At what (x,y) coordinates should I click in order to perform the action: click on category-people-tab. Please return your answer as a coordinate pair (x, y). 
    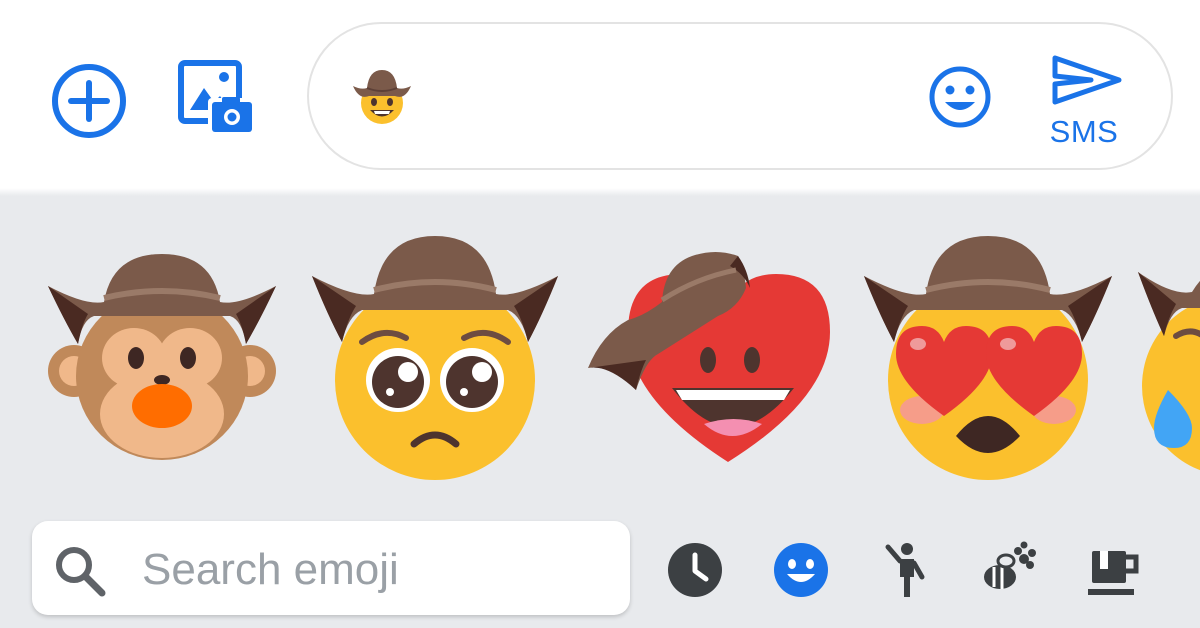
    Looking at the image, I should click on (905, 570).